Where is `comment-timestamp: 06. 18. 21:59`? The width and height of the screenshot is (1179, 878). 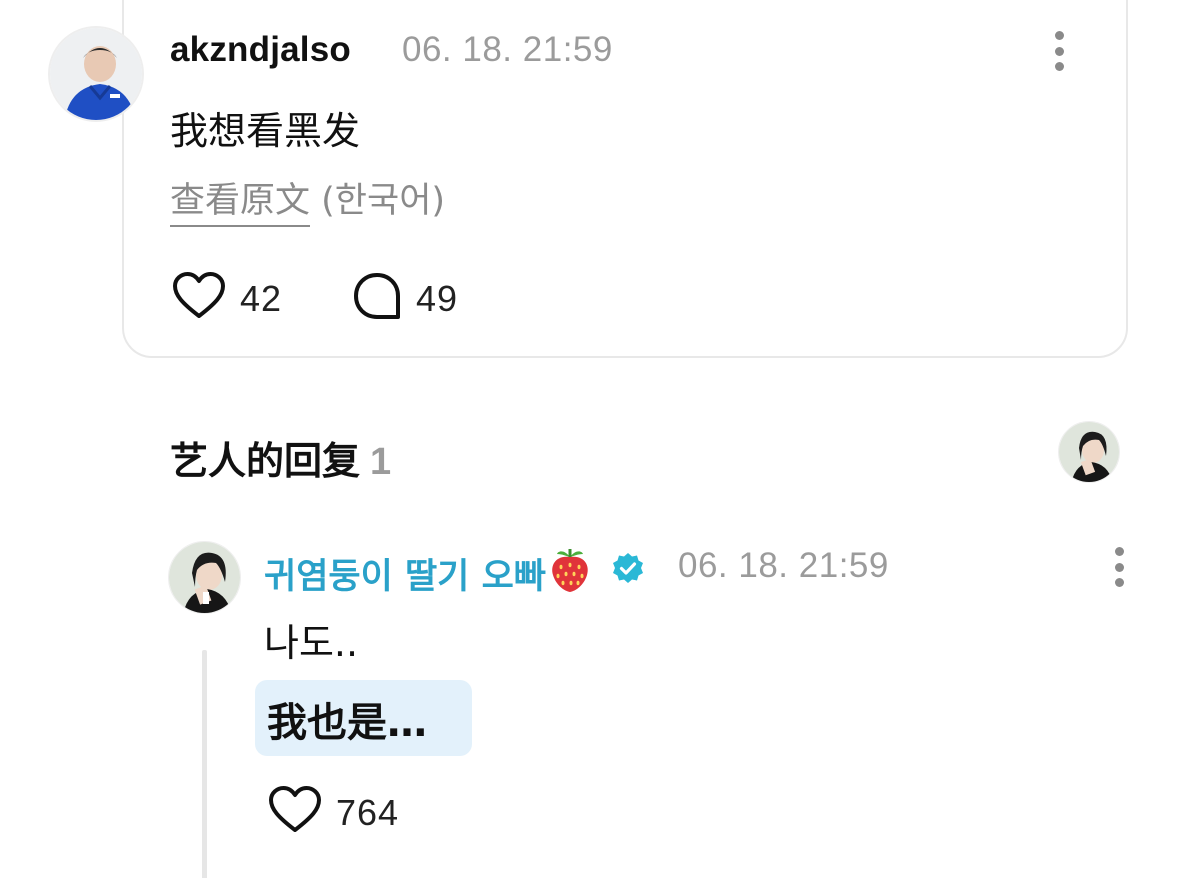 comment-timestamp: 06. 18. 21:59 is located at coordinates (507, 49).